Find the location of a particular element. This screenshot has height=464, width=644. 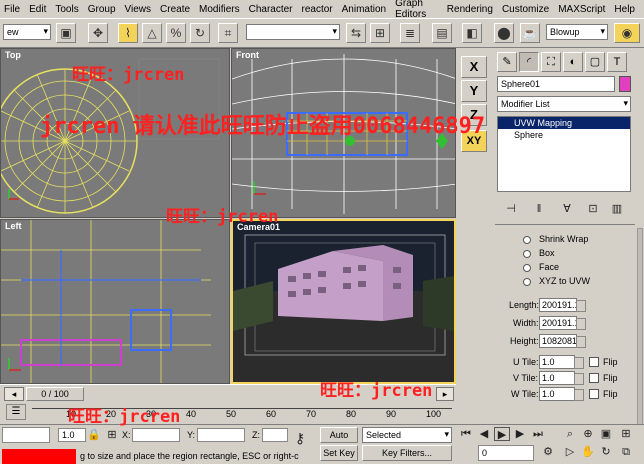

x-coordinate-field is located at coordinates (156, 435).